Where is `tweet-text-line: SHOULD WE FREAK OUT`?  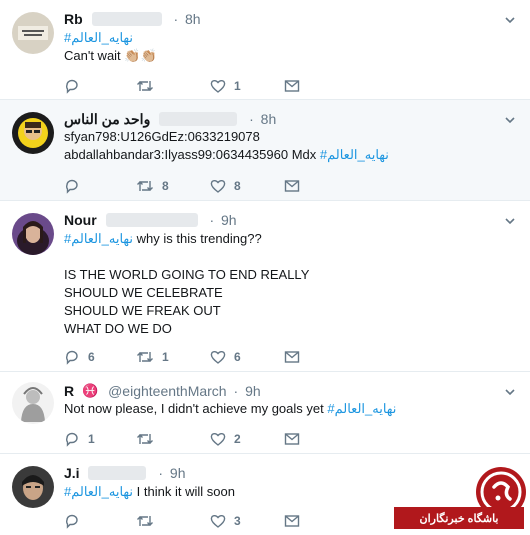 tweet-text-line: SHOULD WE FREAK OUT is located at coordinates (142, 310).